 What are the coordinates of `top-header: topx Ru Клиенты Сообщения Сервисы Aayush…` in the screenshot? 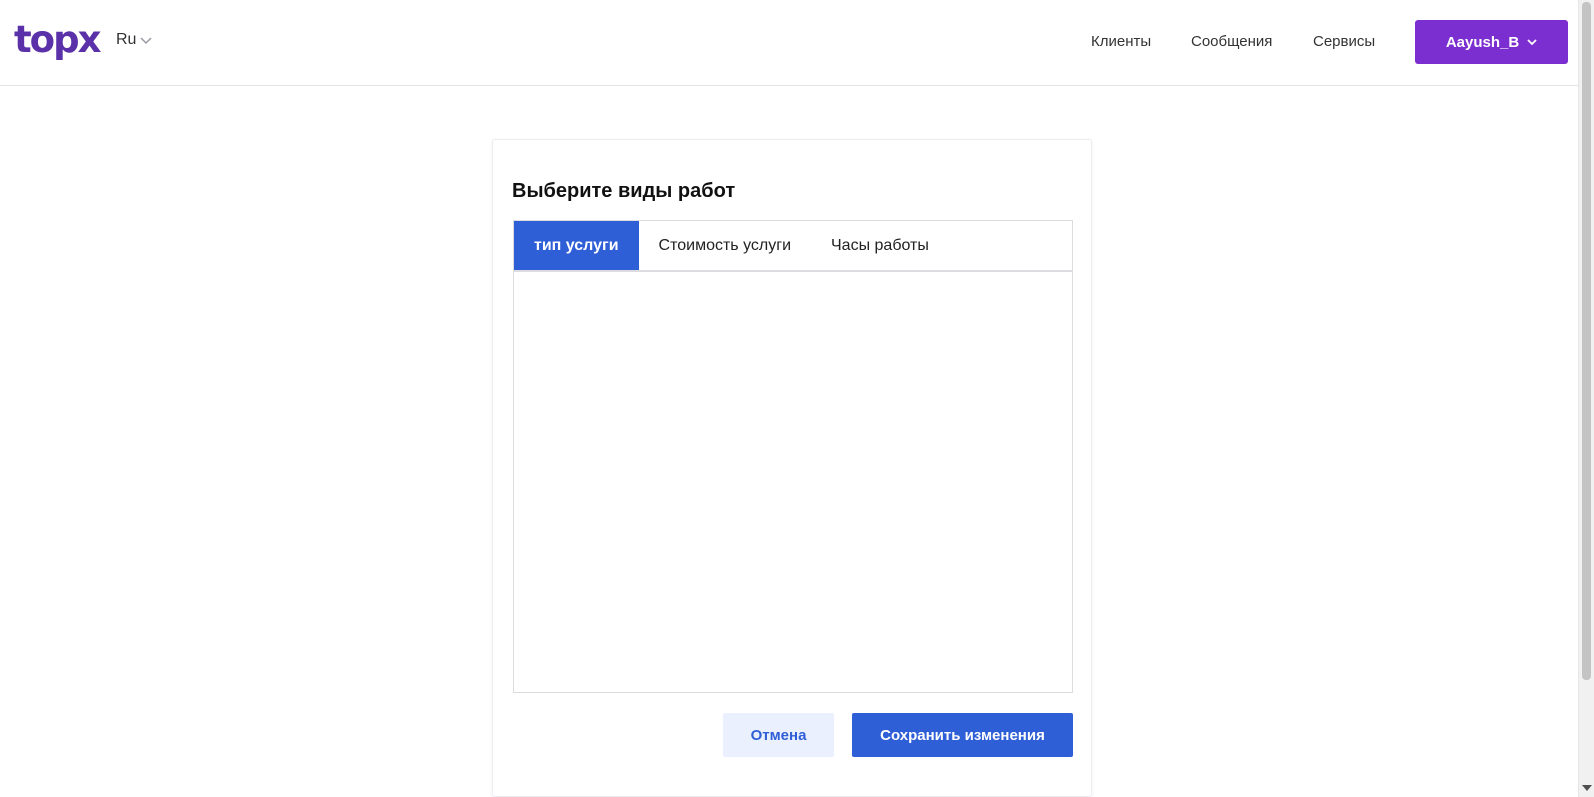 It's located at (789, 43).